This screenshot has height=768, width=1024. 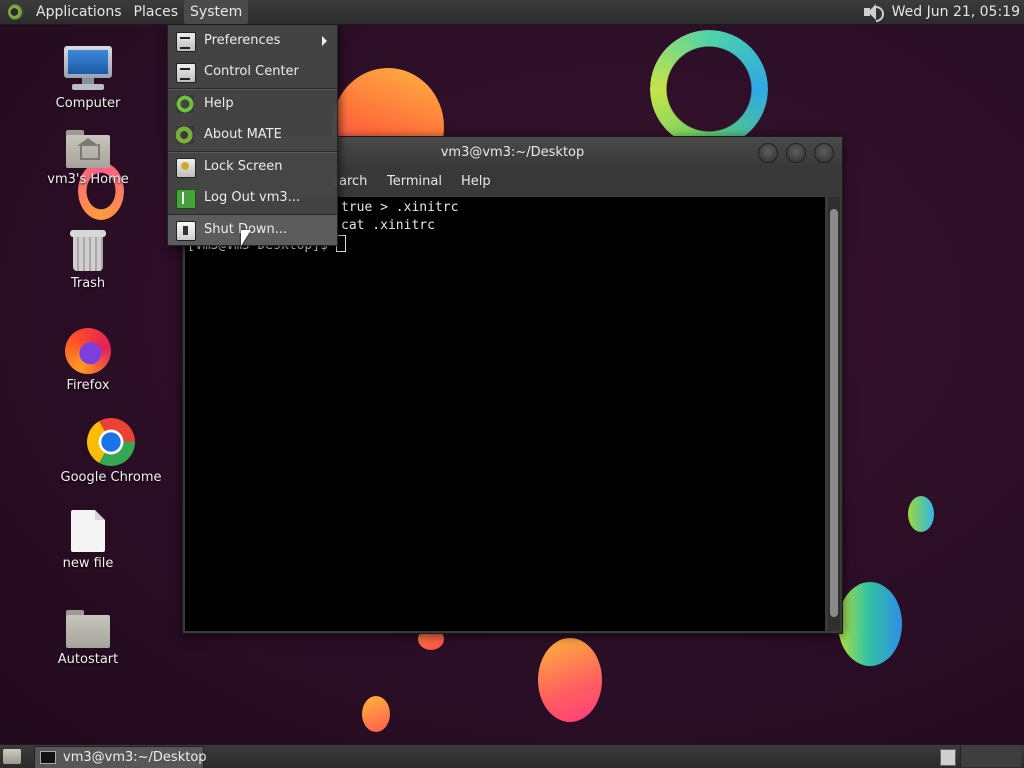 What do you see at coordinates (111, 442) in the screenshot?
I see `chrome-icon` at bounding box center [111, 442].